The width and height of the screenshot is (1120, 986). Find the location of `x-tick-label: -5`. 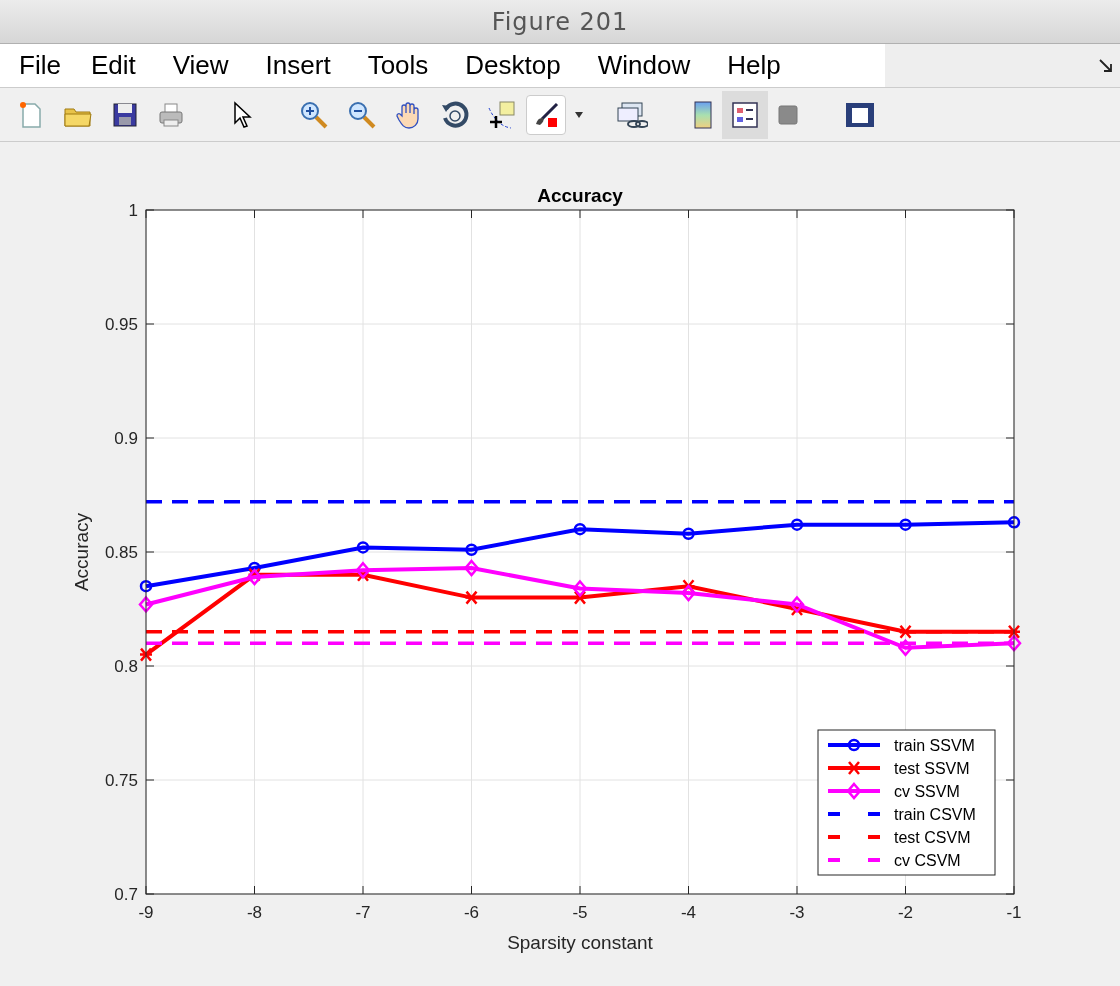

x-tick-label: -5 is located at coordinates (580, 912).